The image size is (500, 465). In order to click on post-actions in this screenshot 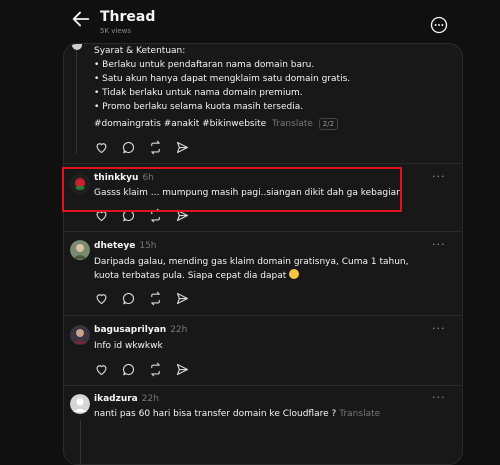, I will do `click(142, 147)`.